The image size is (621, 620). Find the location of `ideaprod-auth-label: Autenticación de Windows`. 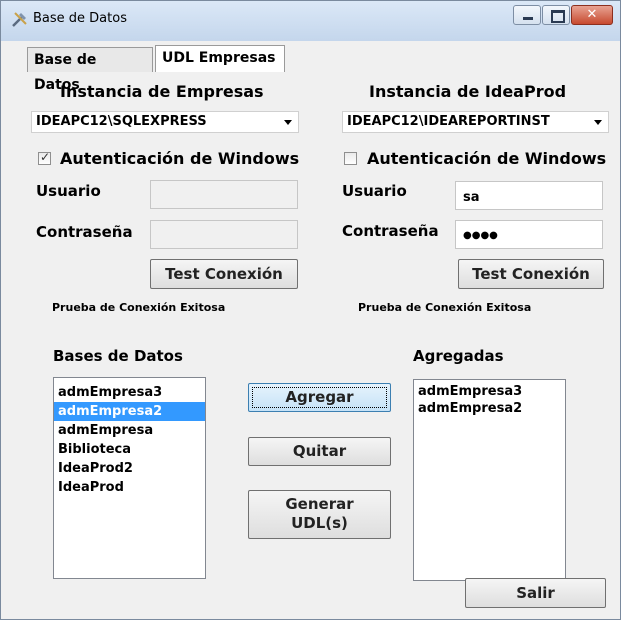

ideaprod-auth-label: Autenticación de Windows is located at coordinates (487, 158).